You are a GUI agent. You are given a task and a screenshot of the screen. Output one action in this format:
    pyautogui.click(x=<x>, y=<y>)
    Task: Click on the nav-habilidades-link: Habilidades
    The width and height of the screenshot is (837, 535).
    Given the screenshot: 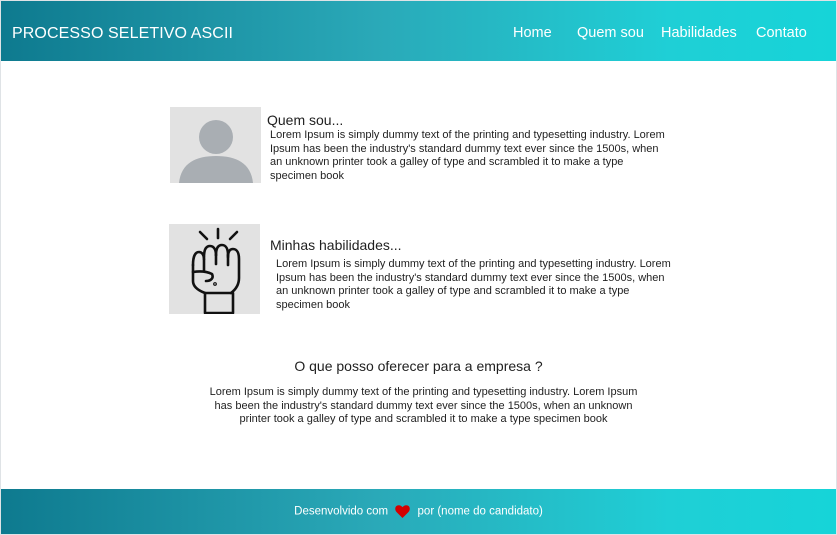 What is the action you would take?
    pyautogui.click(x=699, y=33)
    